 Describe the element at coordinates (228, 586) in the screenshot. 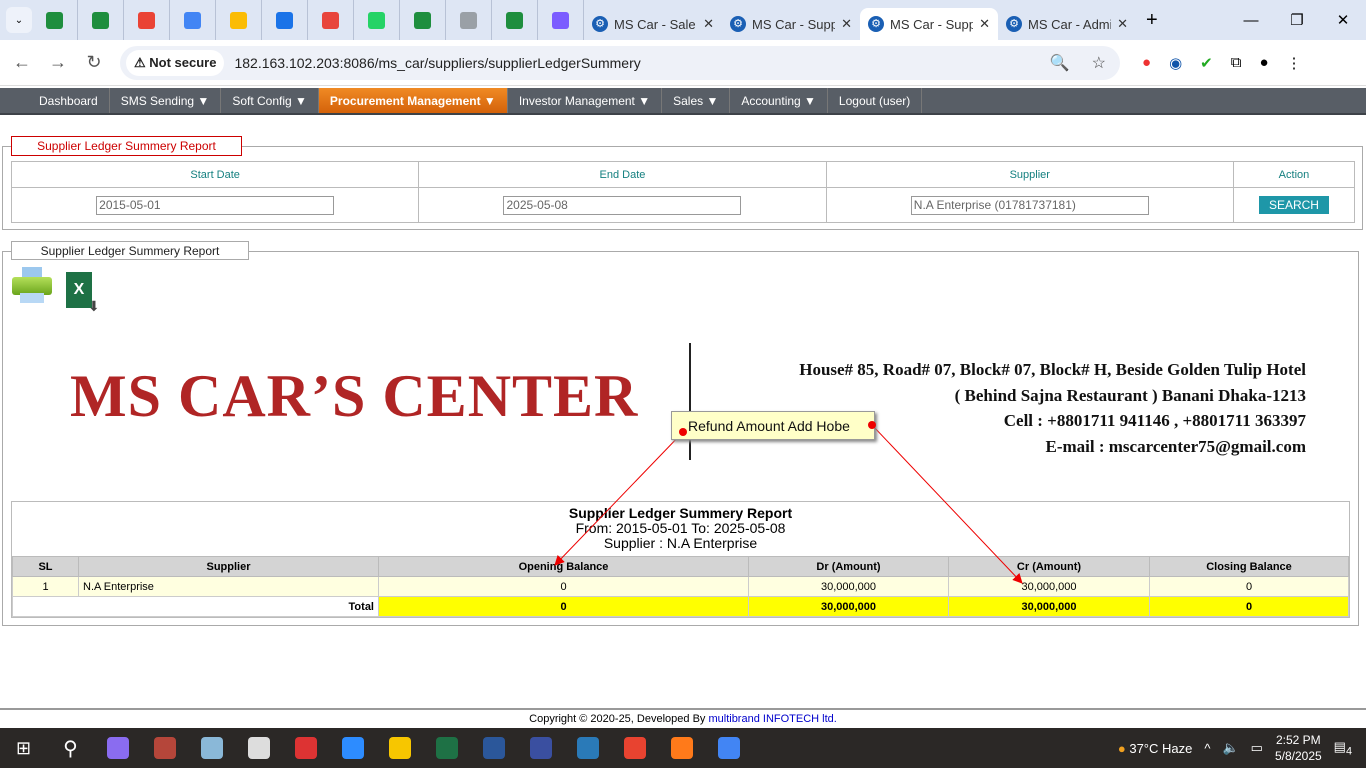

I see `cell-supplier: N.A Enterprise` at that location.